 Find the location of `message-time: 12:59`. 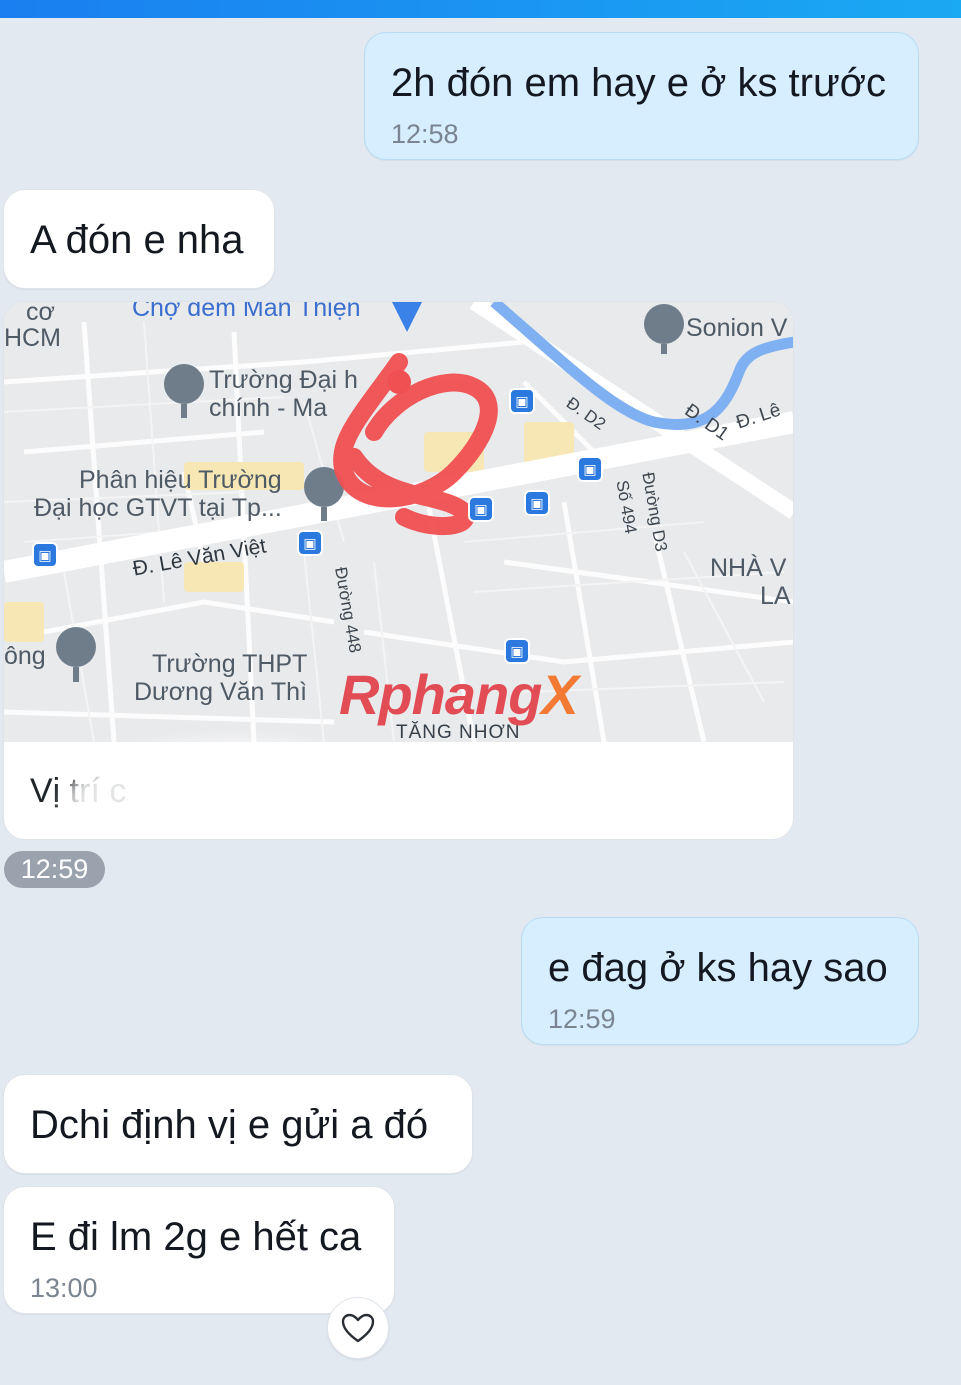

message-time: 12:59 is located at coordinates (582, 1019).